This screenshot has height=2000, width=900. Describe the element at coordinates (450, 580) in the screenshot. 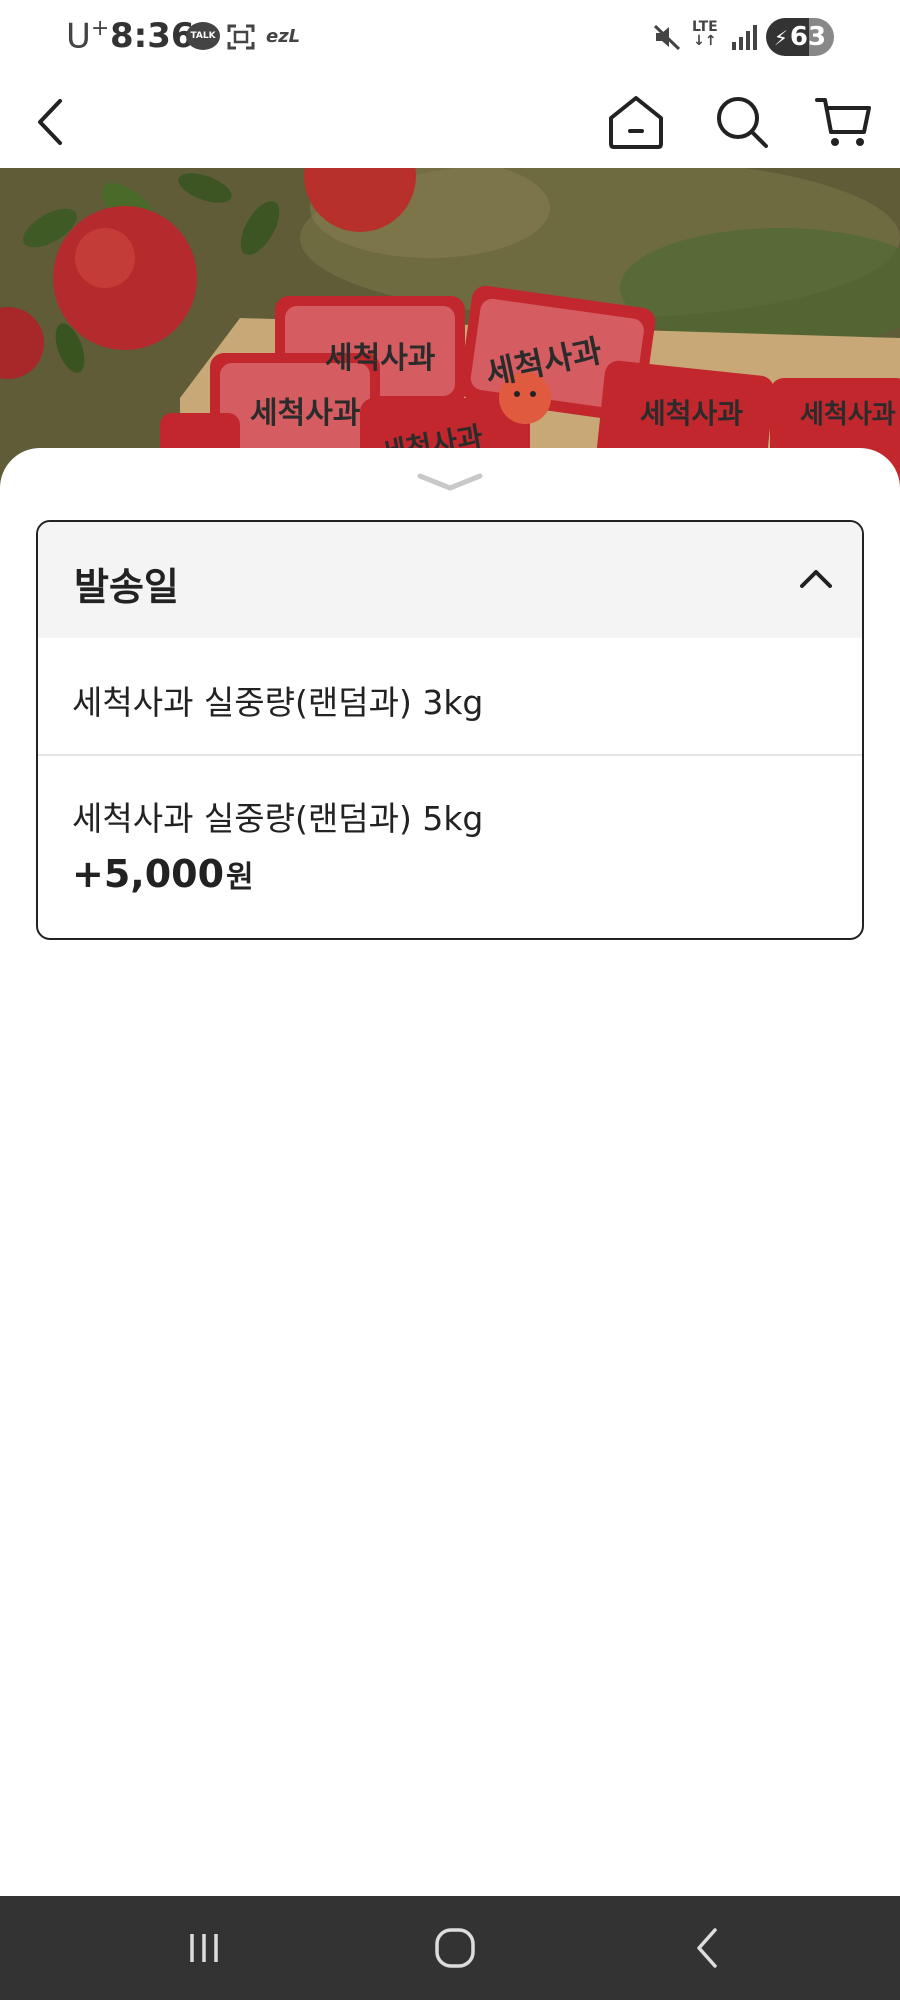

I see `option-dropdown-header: 발송일` at that location.